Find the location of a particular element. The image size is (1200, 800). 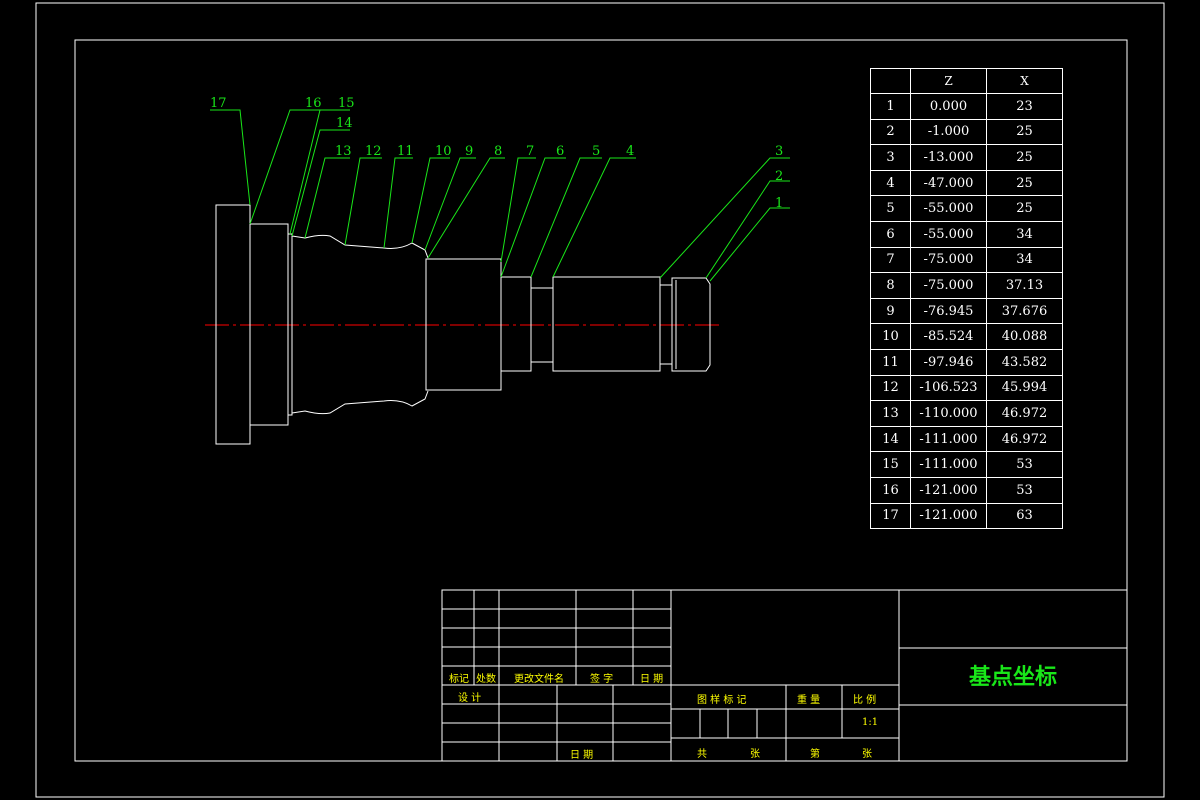

cell-no: 17 is located at coordinates (890, 516).